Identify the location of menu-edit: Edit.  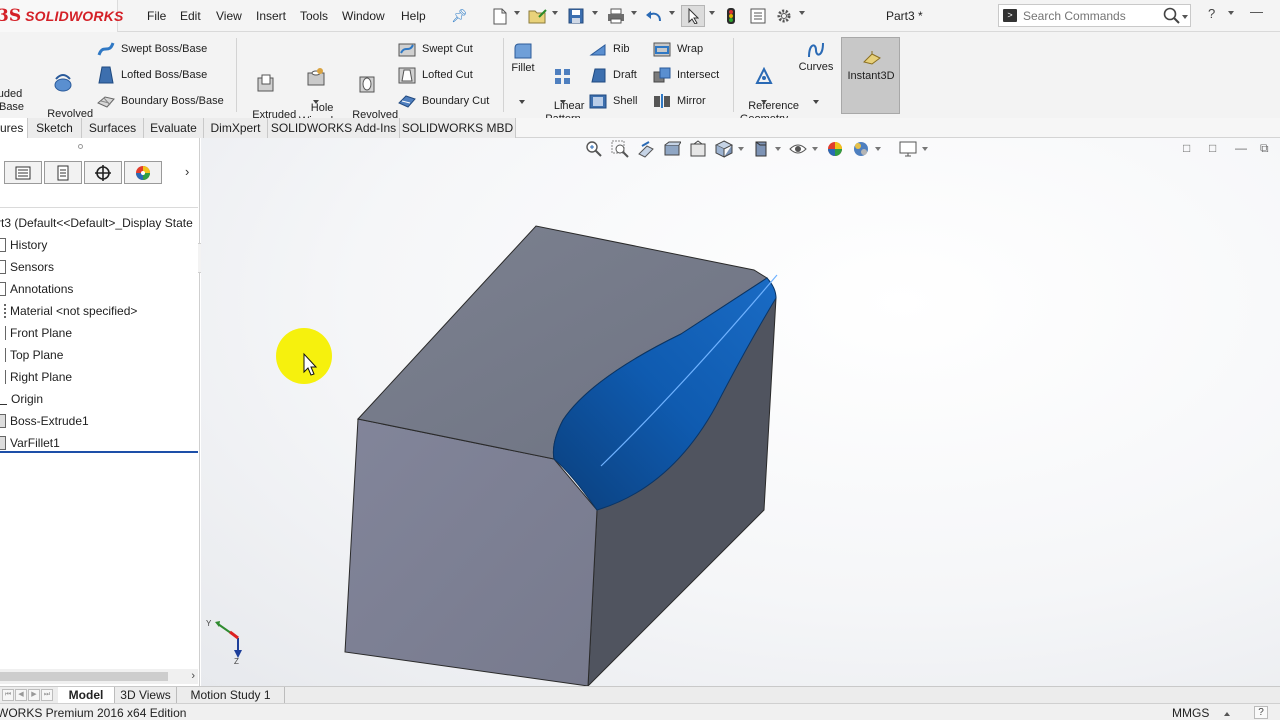
(190, 16).